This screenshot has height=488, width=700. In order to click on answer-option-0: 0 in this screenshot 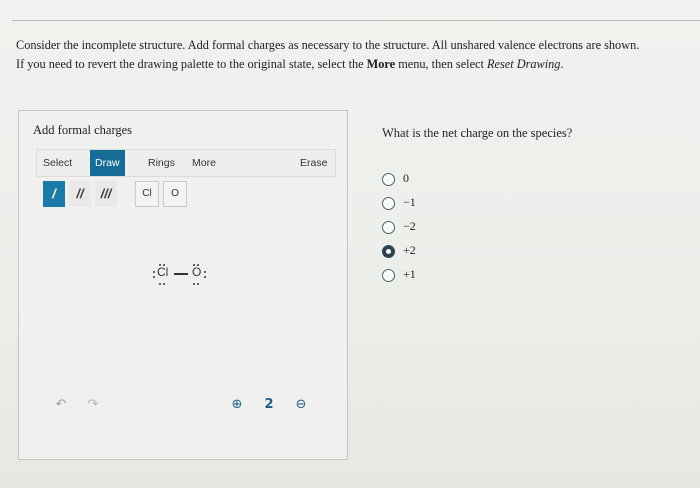, I will do `click(412, 180)`.